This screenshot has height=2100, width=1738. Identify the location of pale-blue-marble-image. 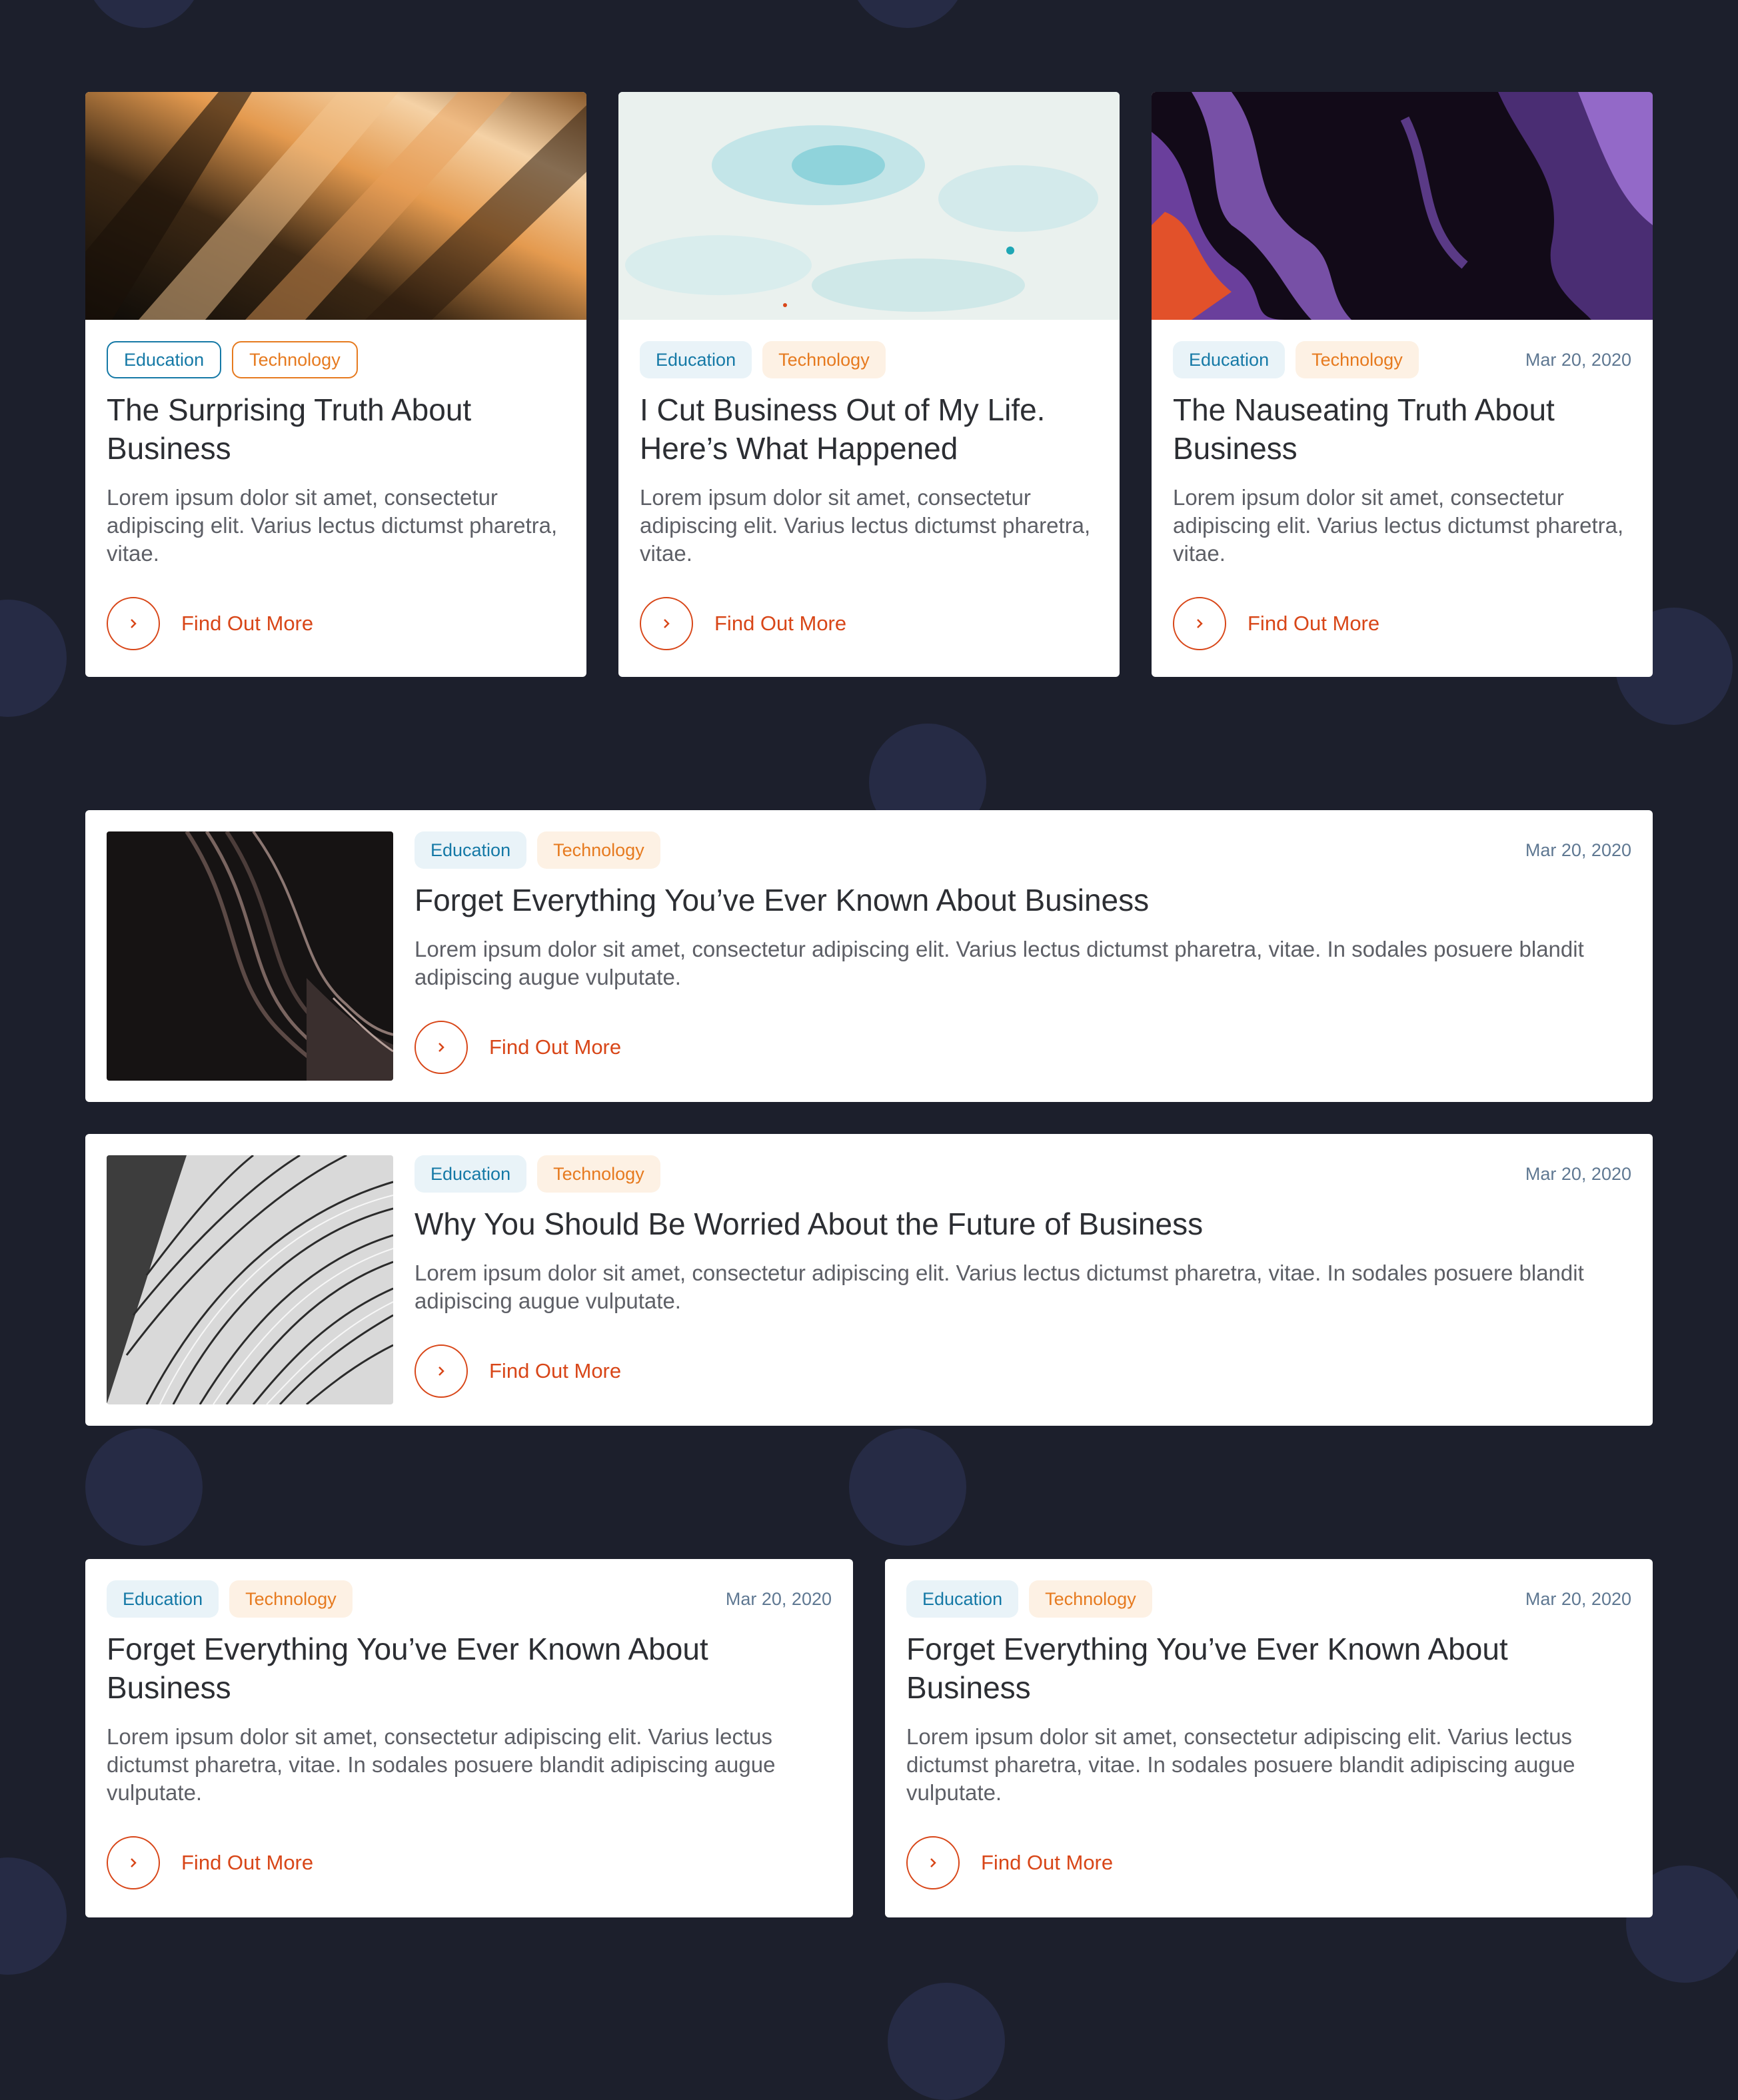
(869, 206).